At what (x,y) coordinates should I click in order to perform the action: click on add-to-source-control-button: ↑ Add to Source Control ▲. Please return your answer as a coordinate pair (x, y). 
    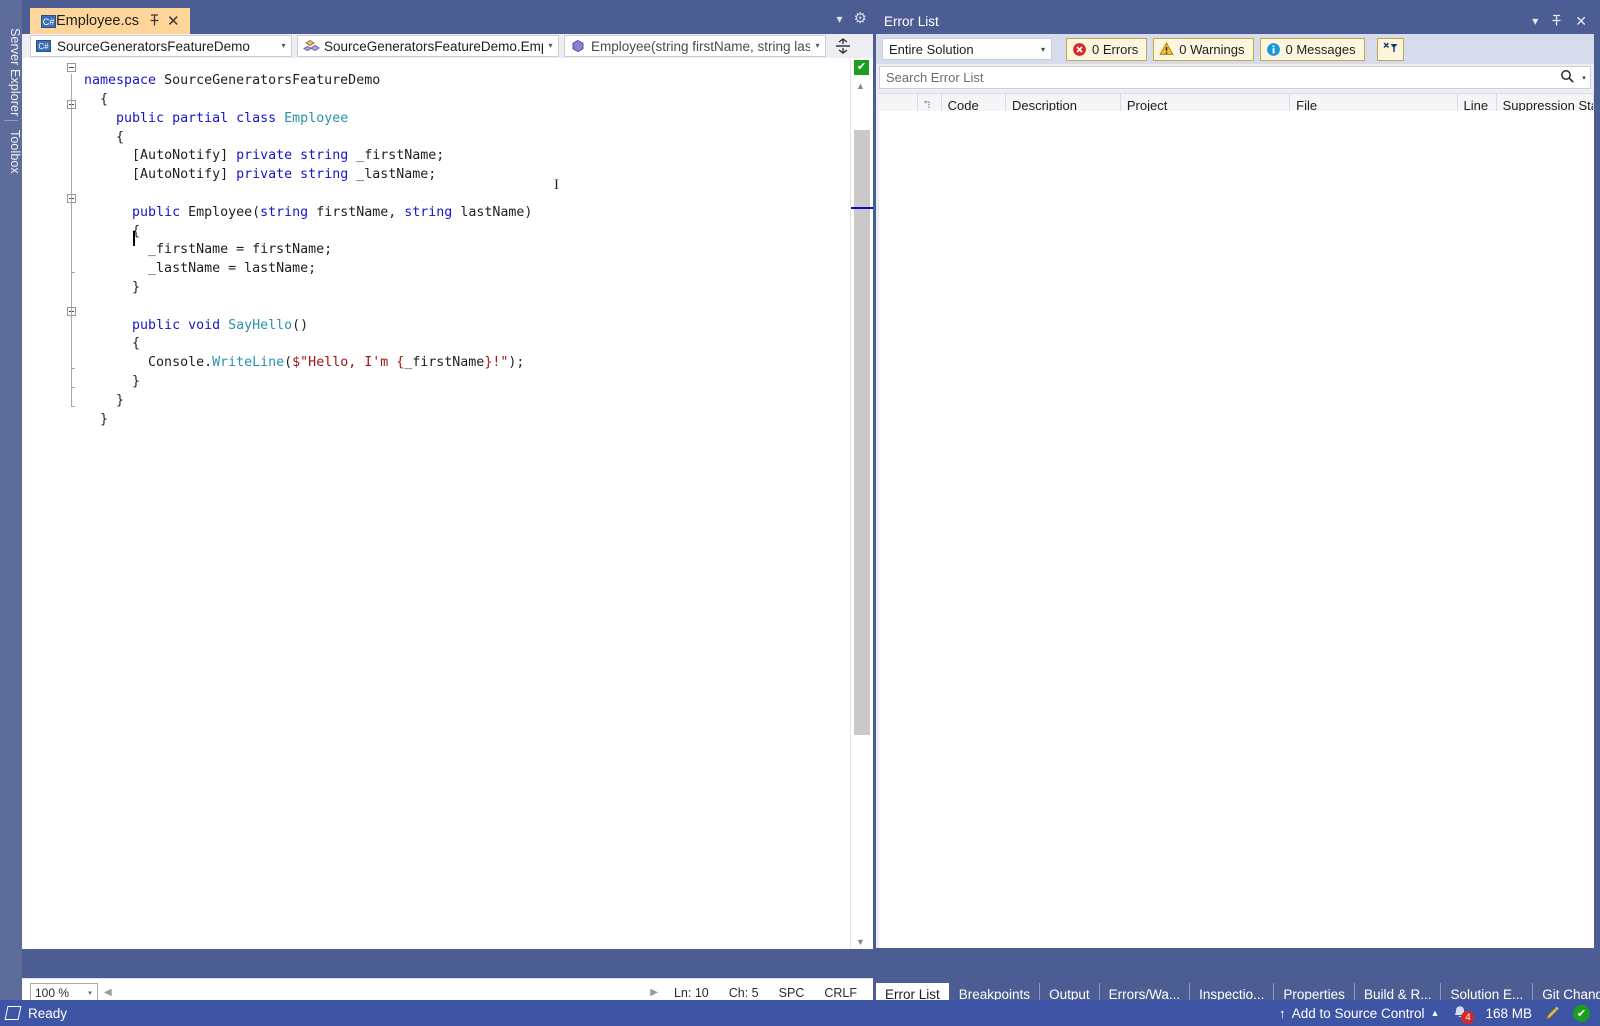
    Looking at the image, I should click on (1359, 1013).